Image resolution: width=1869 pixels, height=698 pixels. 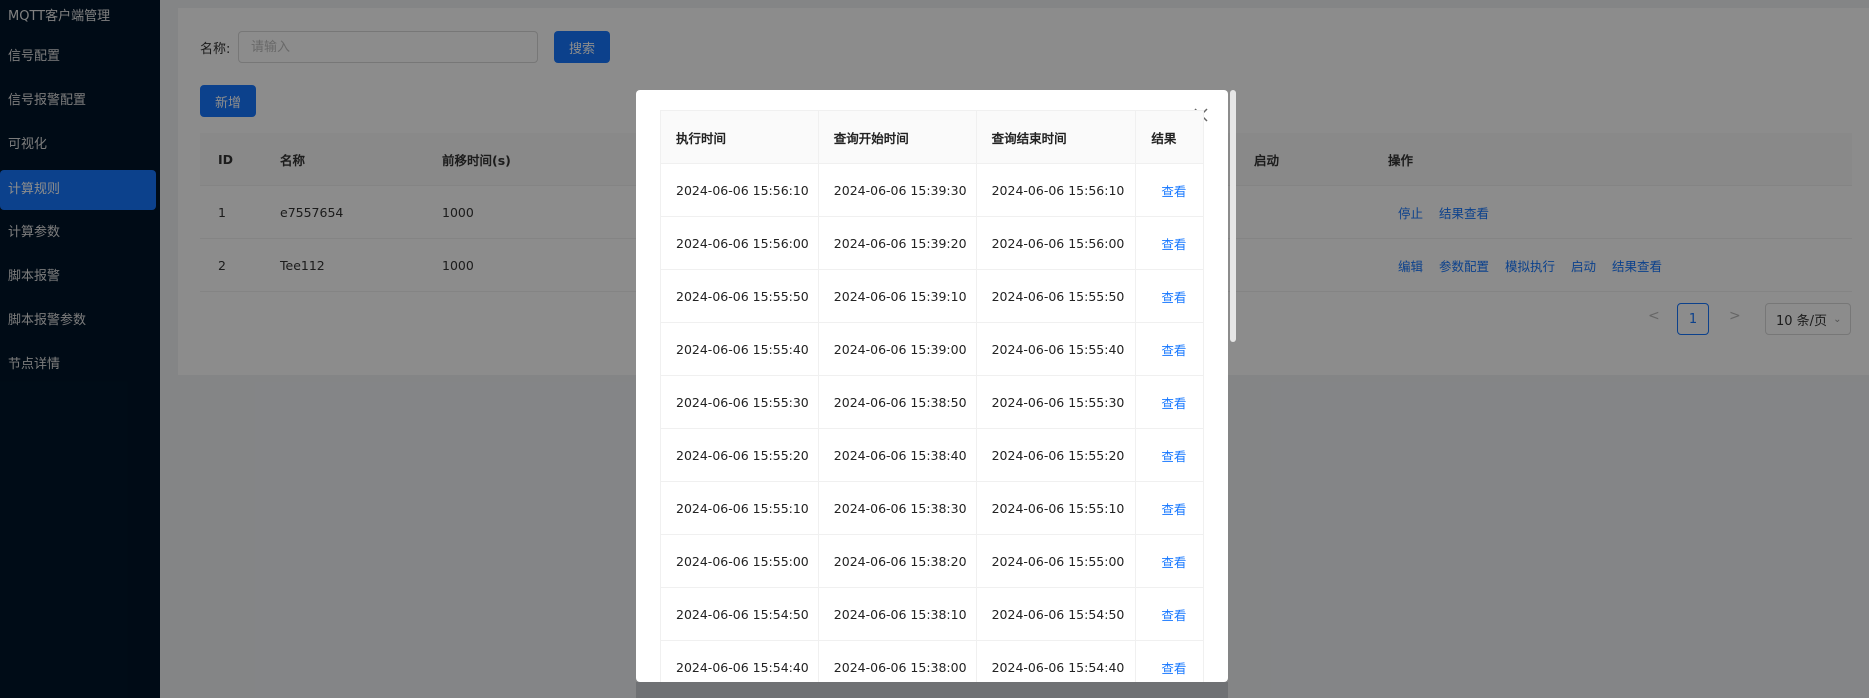 What do you see at coordinates (932, 690) in the screenshot?
I see `modal-bottom-mask` at bounding box center [932, 690].